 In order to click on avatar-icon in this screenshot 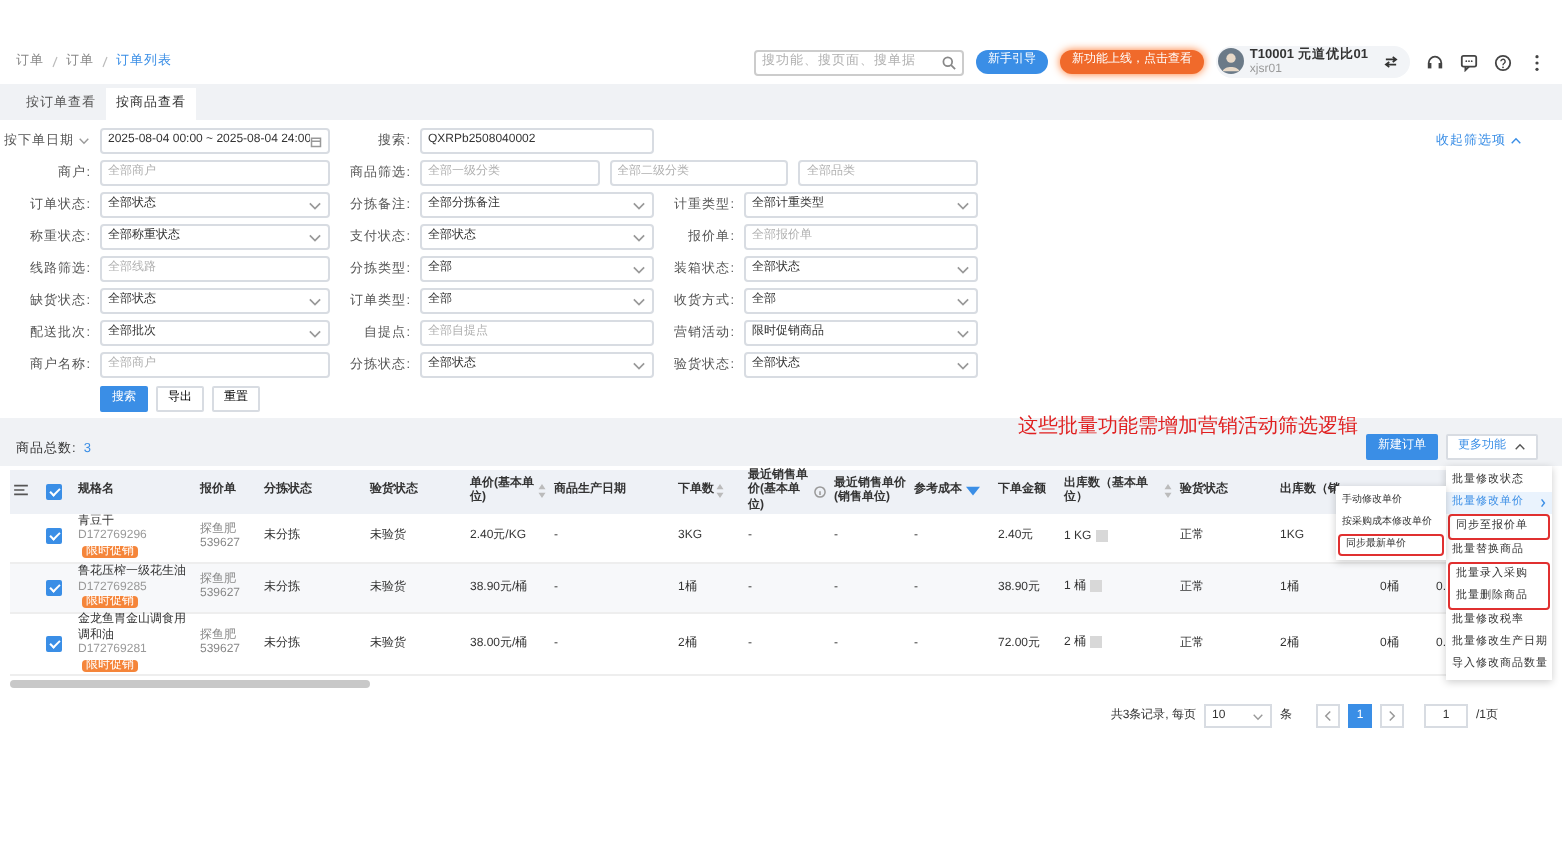, I will do `click(1230, 61)`.